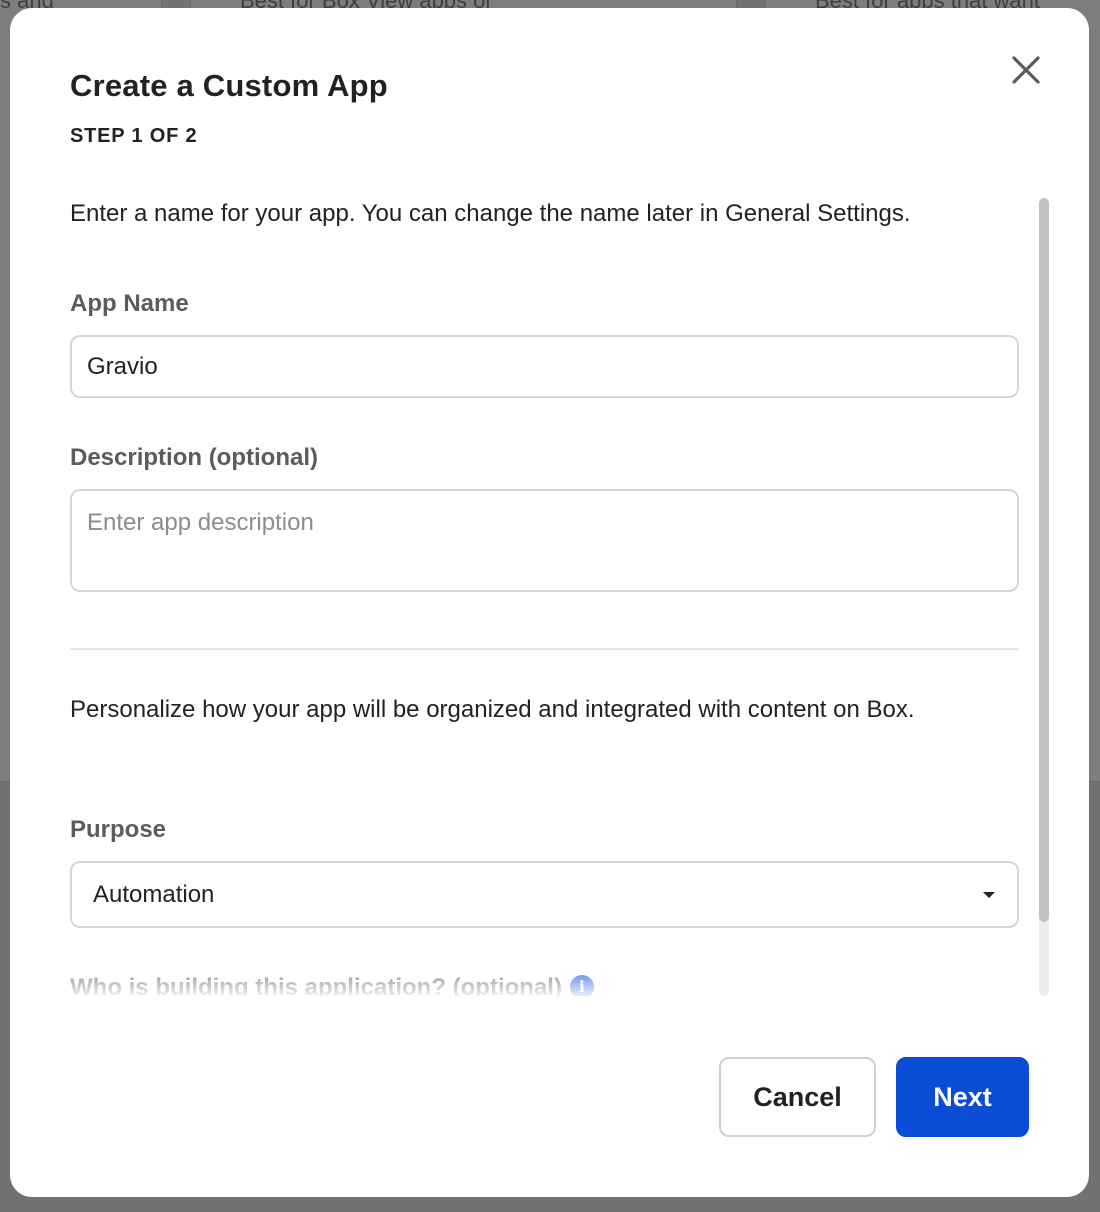  What do you see at coordinates (154, 894) in the screenshot?
I see `purpose-selected-value: Automation` at bounding box center [154, 894].